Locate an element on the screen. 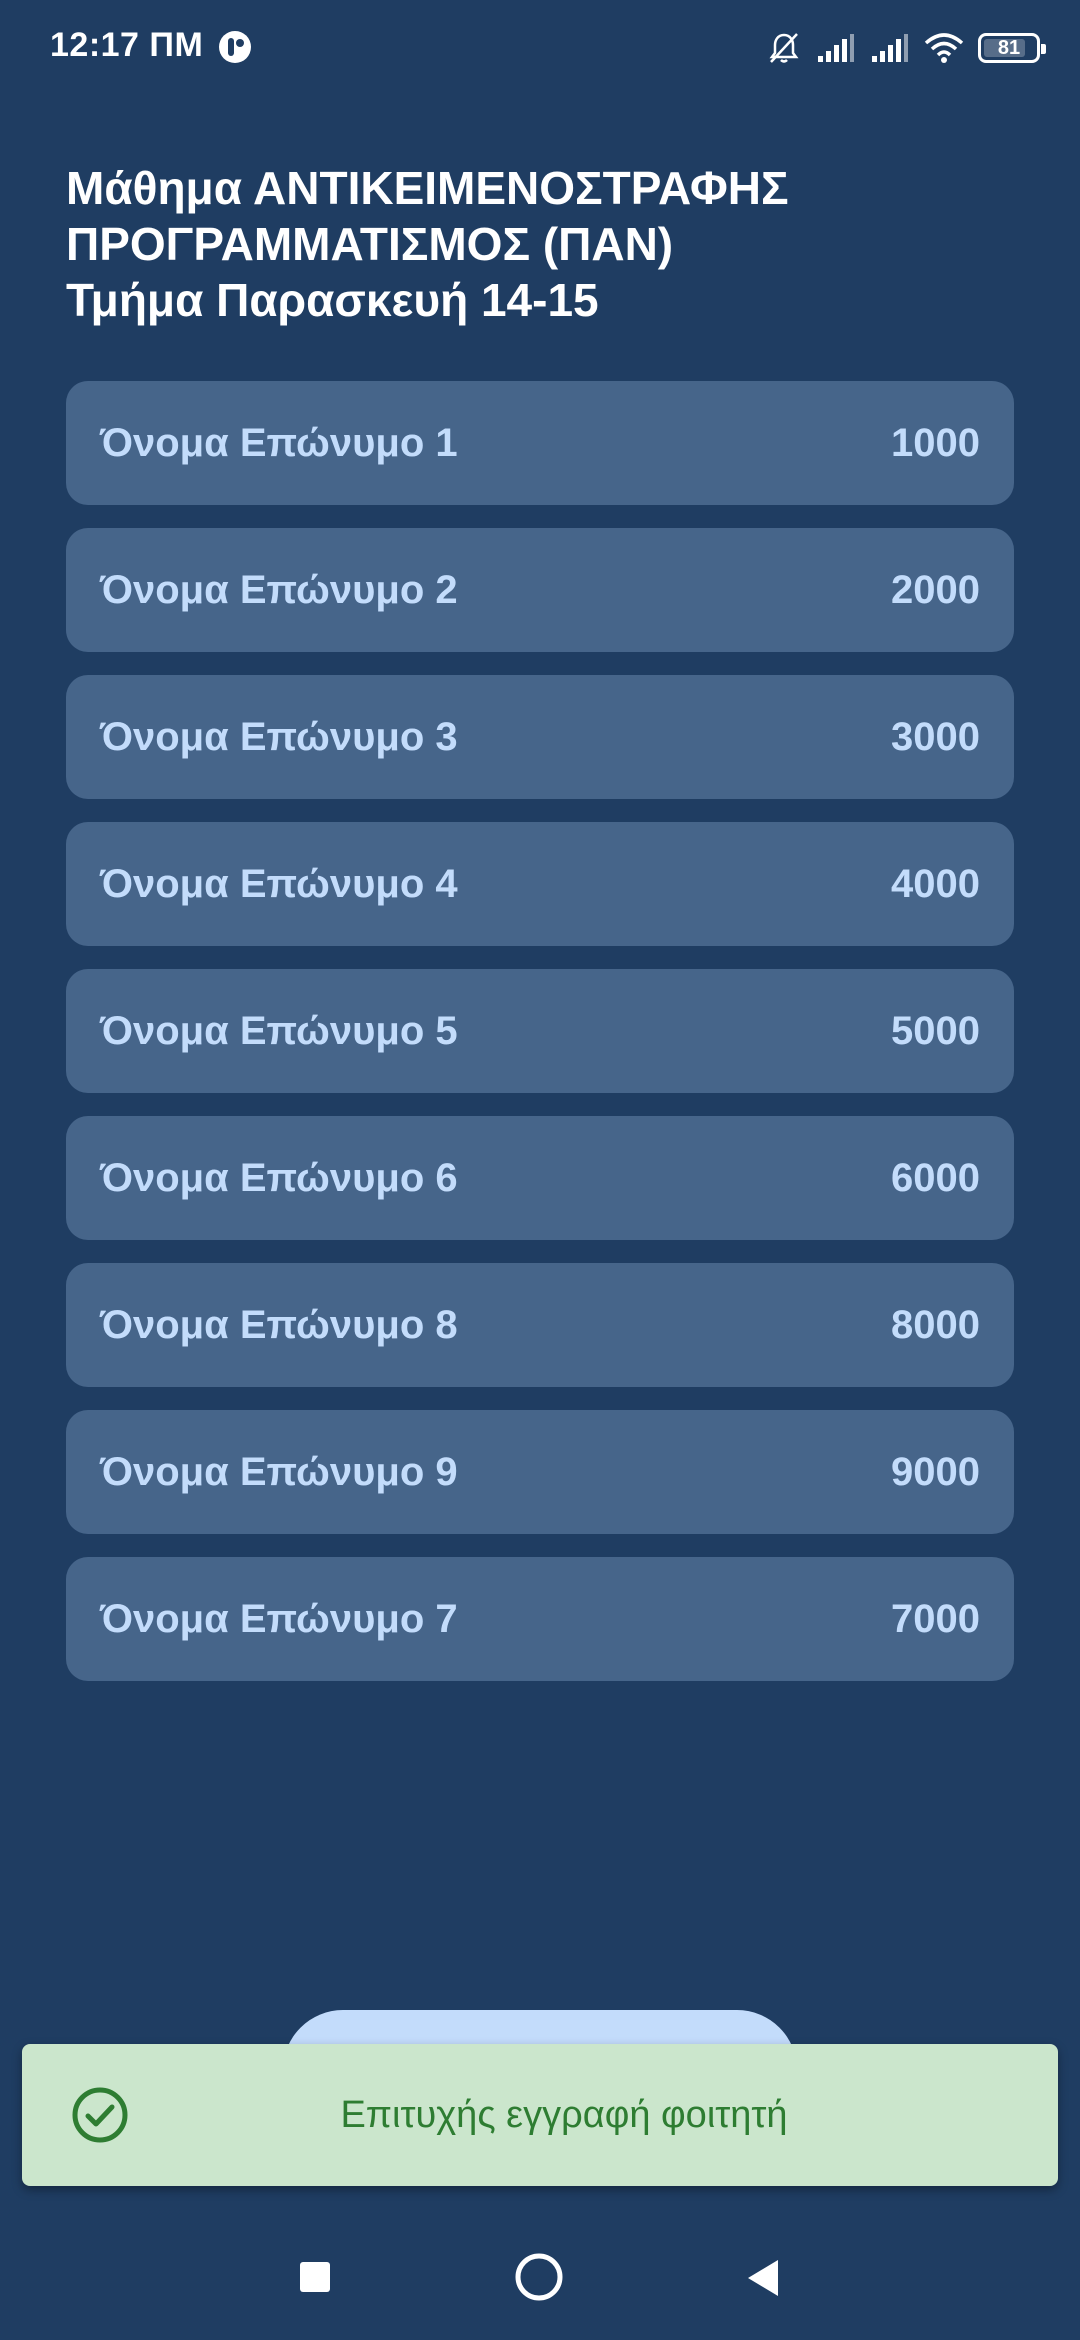  title-line-section: Τμήμα Παρασκευή 14-15 is located at coordinates (332, 300).